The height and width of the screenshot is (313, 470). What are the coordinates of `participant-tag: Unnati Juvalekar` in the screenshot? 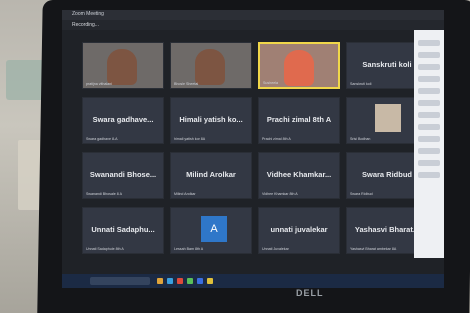 It's located at (275, 249).